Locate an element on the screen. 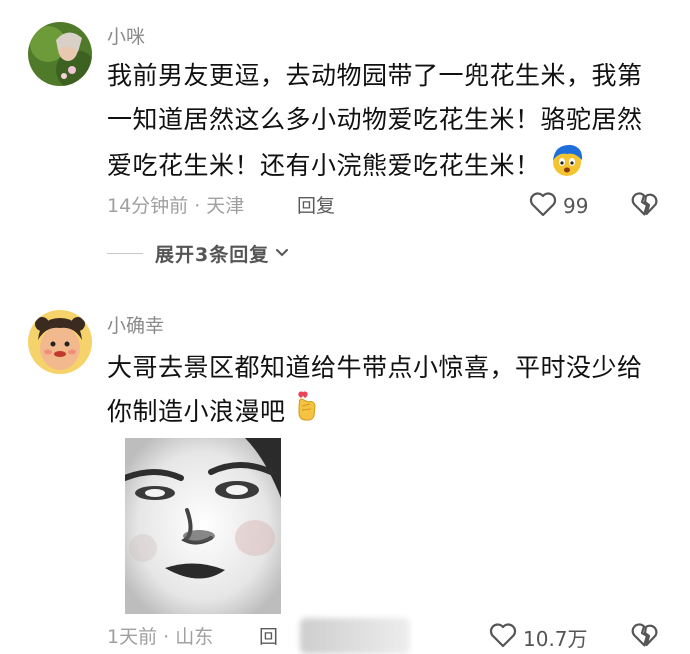  comment-line: 大哥去景区都知道给牛带点小惊喜，平时没少给 is located at coordinates (375, 367).